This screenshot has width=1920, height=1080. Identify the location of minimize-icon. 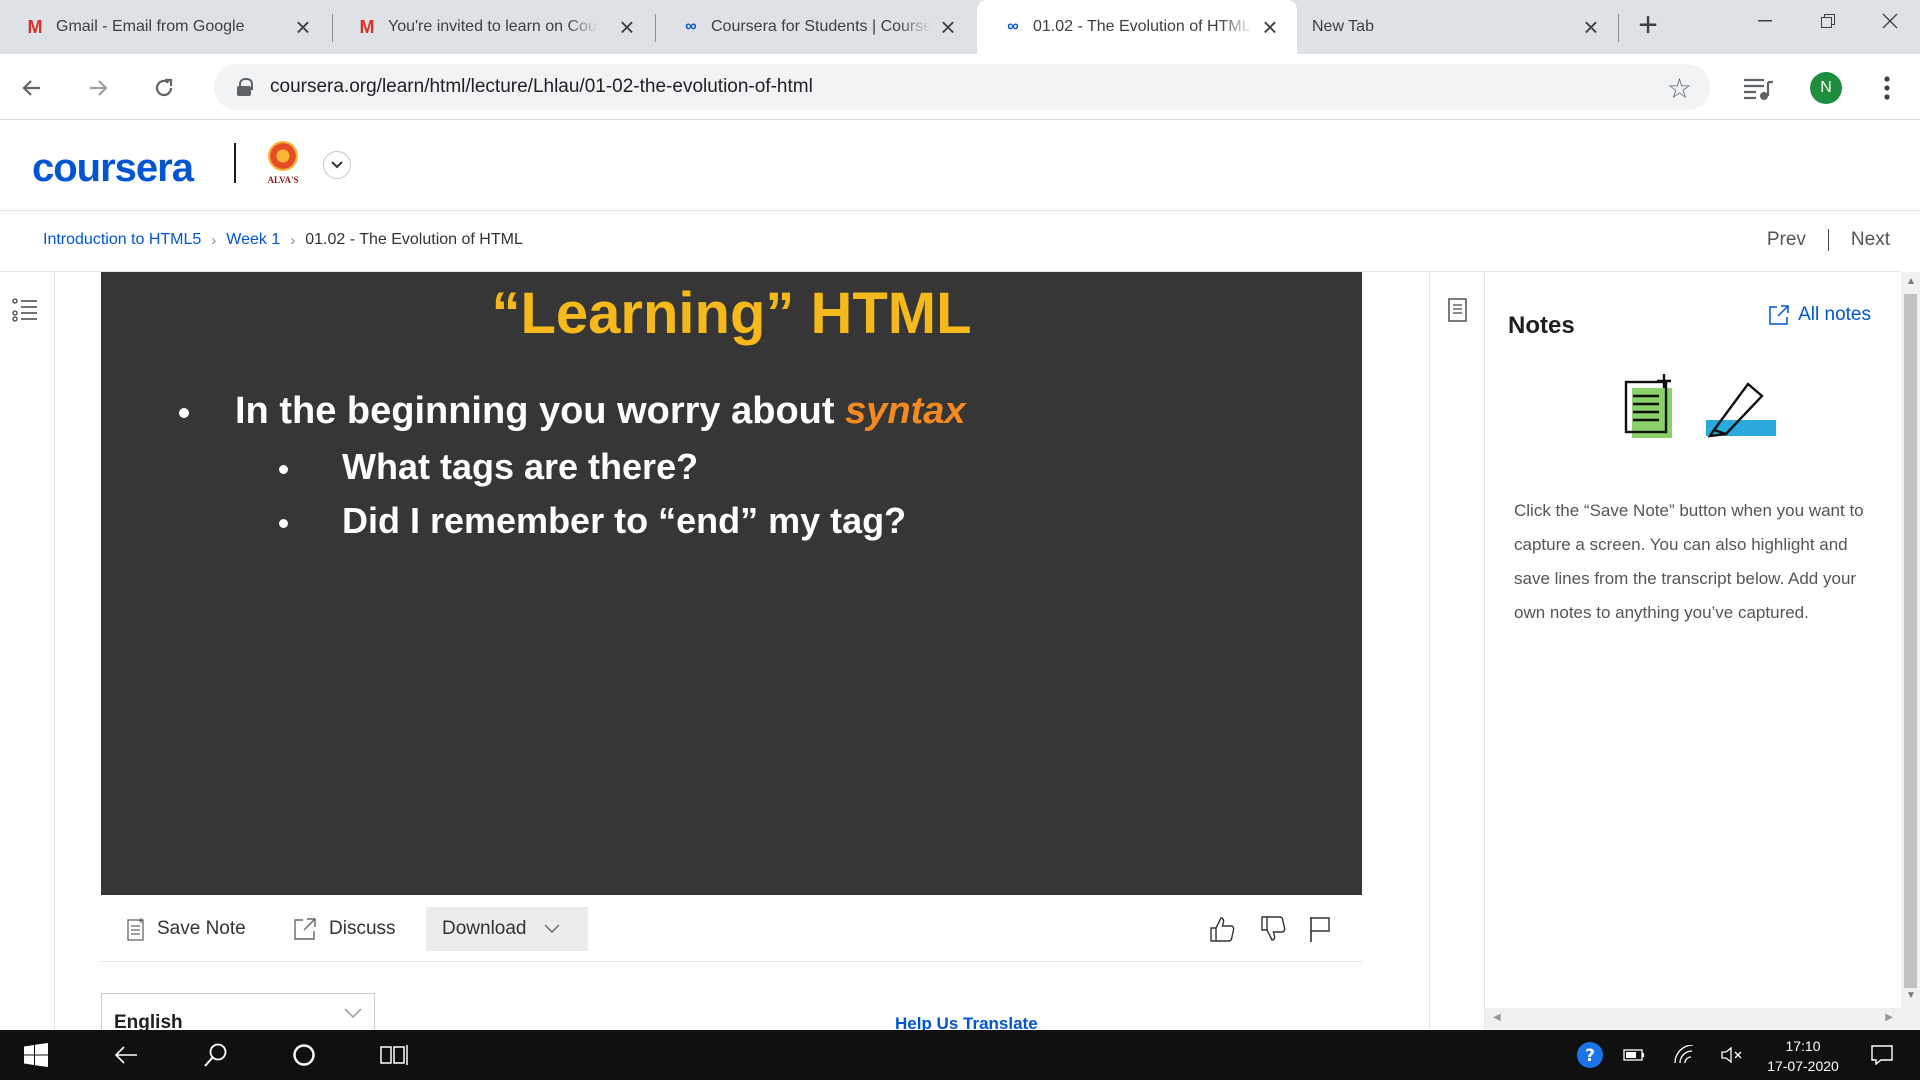
(1765, 21).